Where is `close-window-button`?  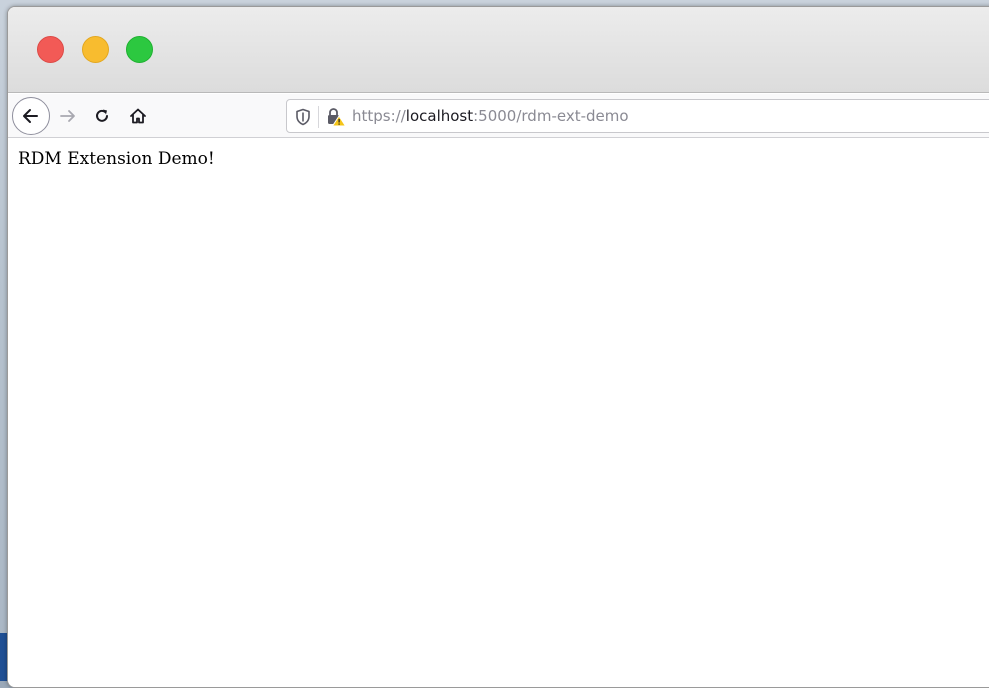 close-window-button is located at coordinates (50, 49).